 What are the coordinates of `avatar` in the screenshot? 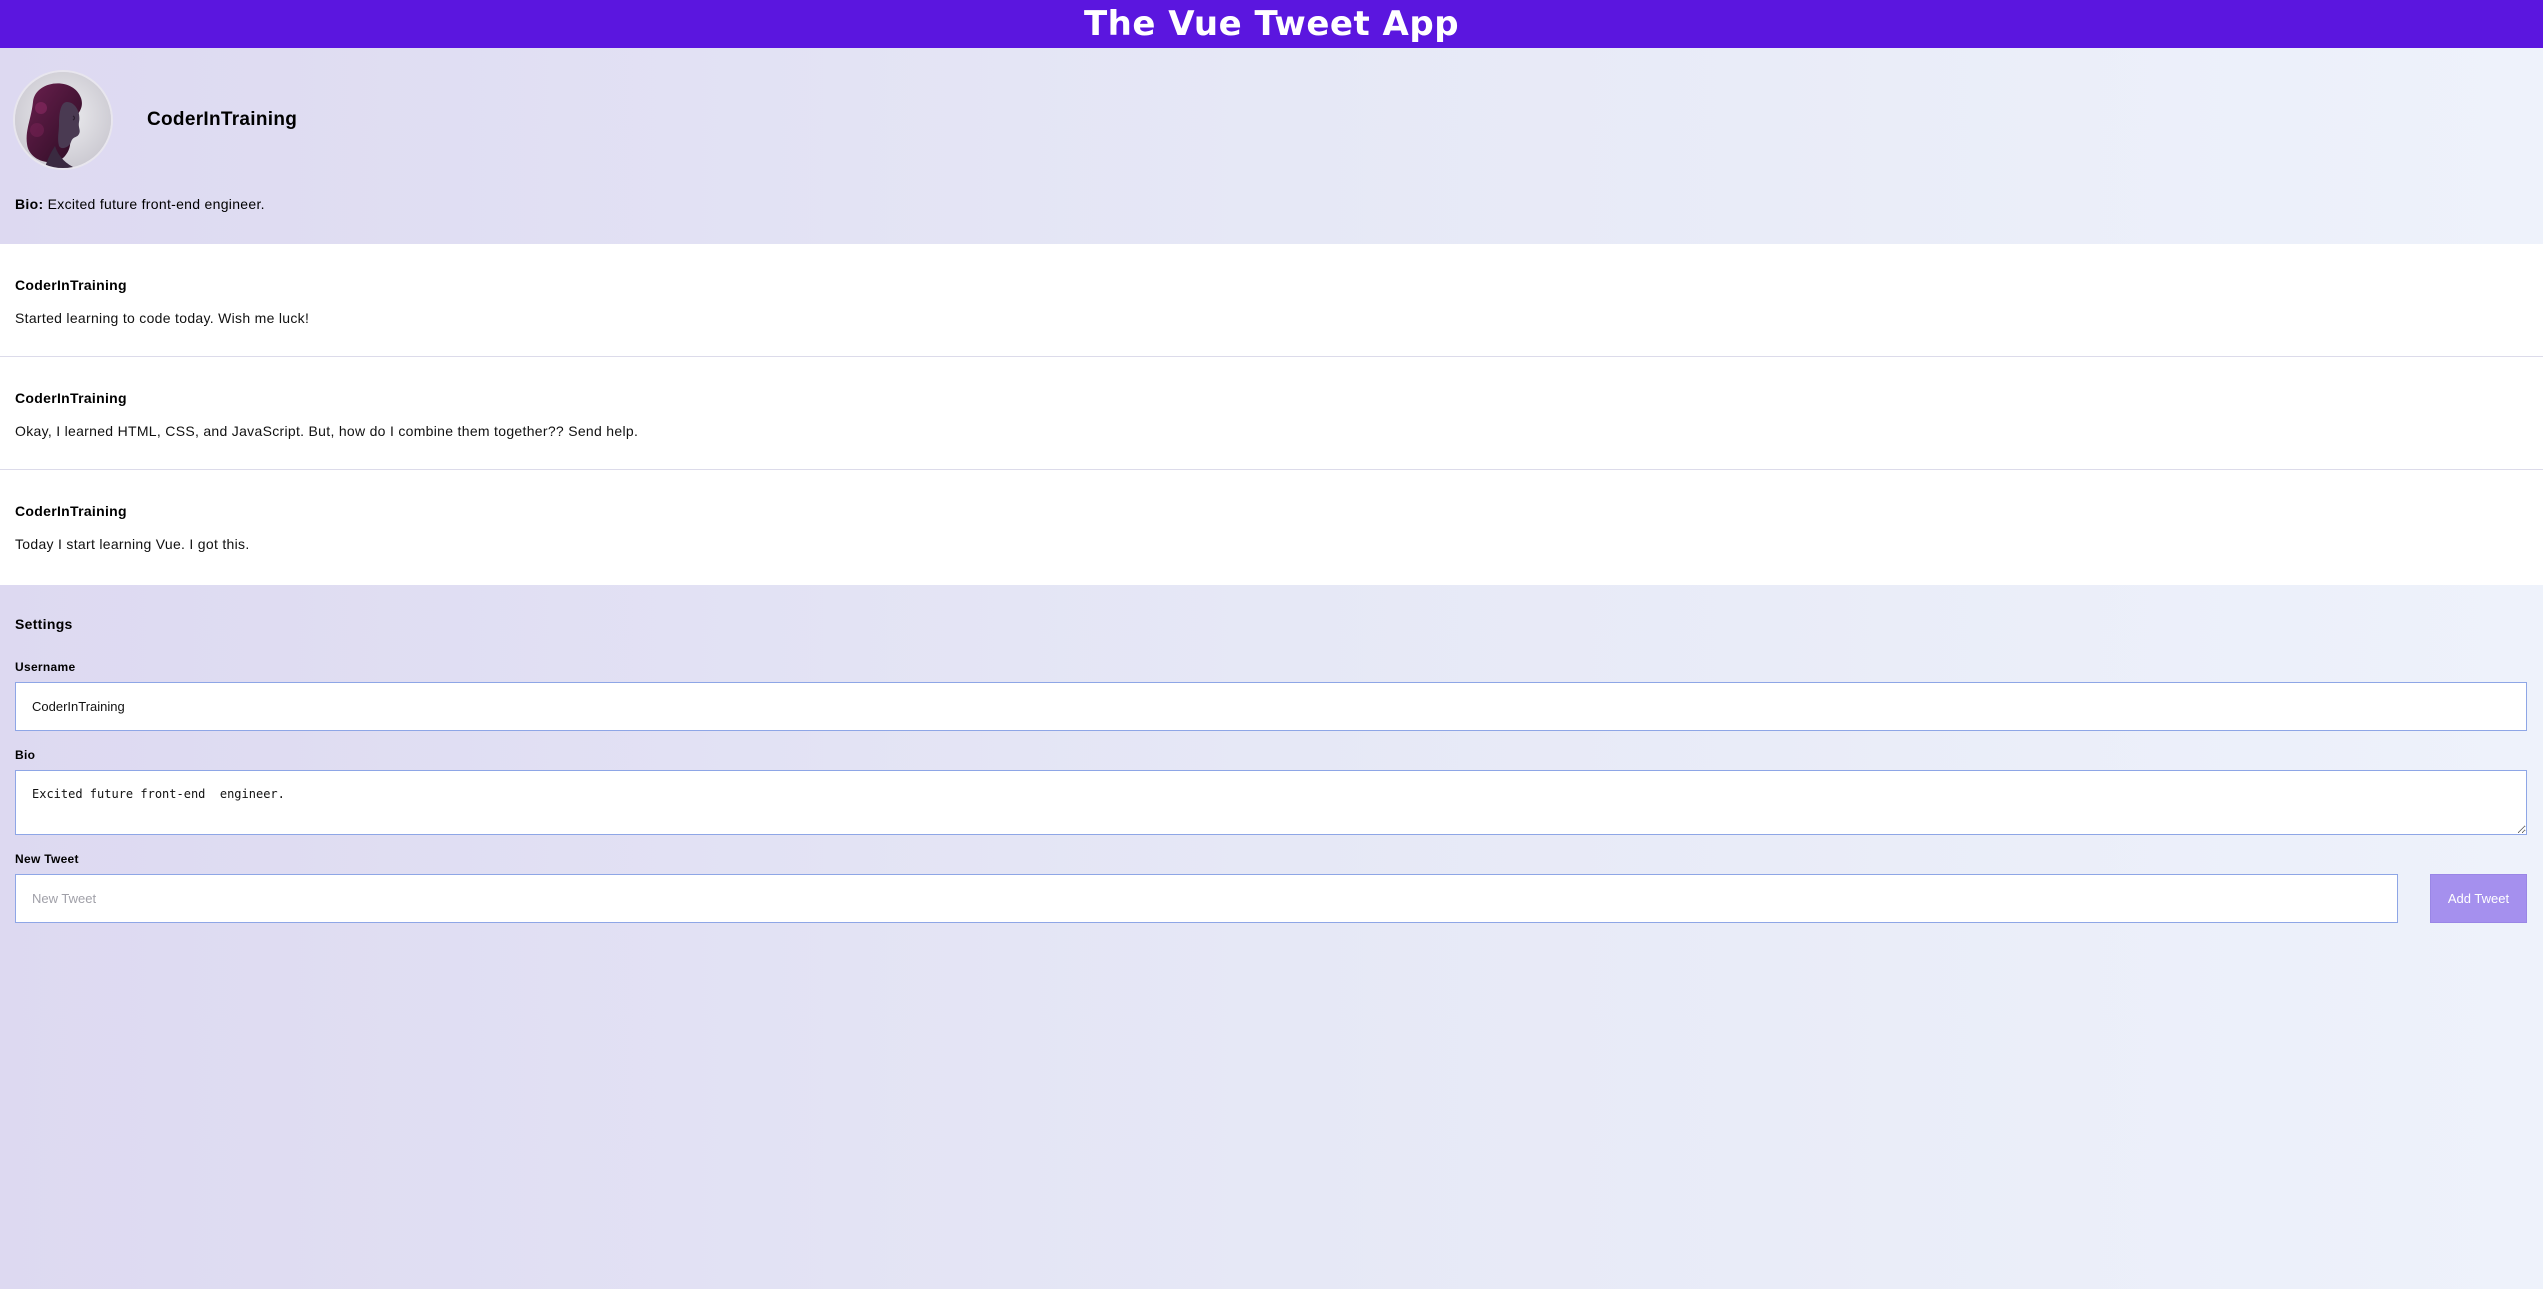 It's located at (63, 120).